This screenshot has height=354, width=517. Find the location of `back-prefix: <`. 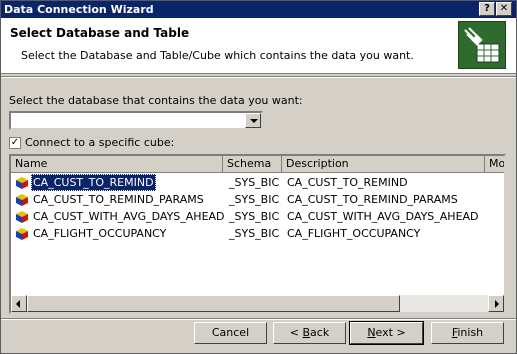

back-prefix: < is located at coordinates (296, 332).